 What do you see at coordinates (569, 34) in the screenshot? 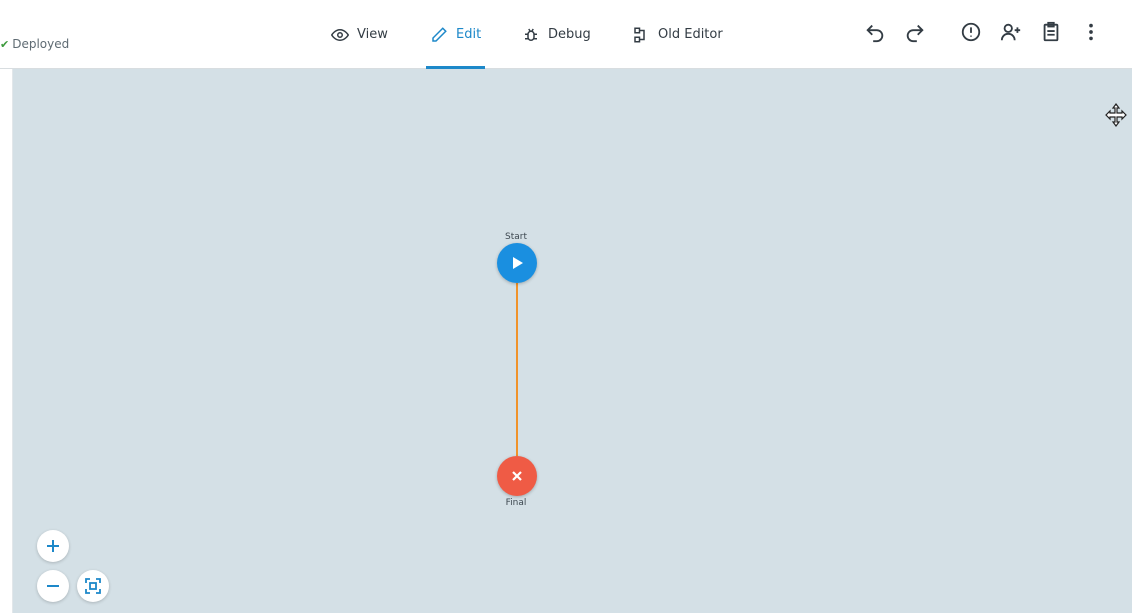
I see `tab-label: Debug` at bounding box center [569, 34].